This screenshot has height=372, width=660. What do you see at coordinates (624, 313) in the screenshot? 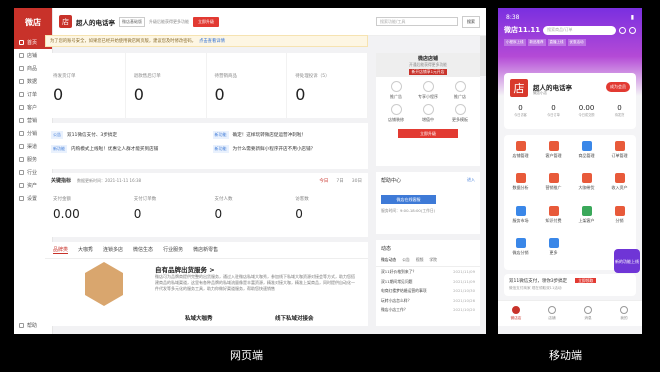
I see `tab-me: 我的` at bounding box center [624, 313].